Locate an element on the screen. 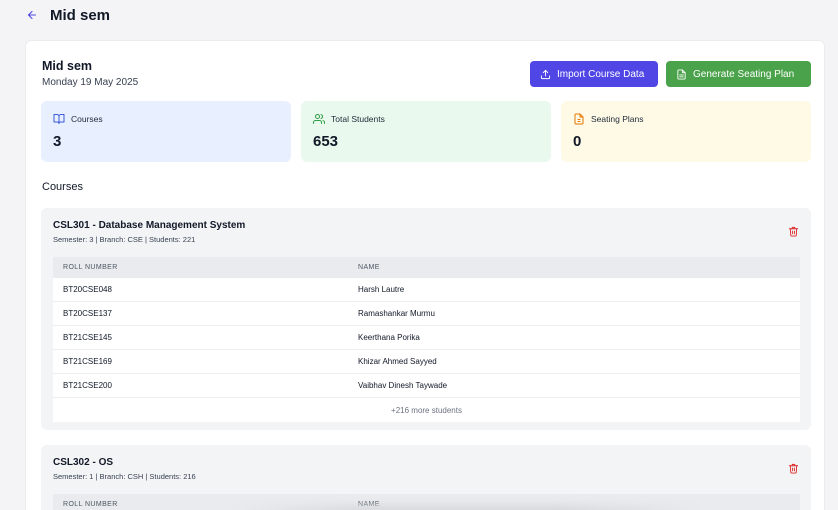 Image resolution: width=838 pixels, height=510 pixels. courses-heading: Courses is located at coordinates (62, 187).